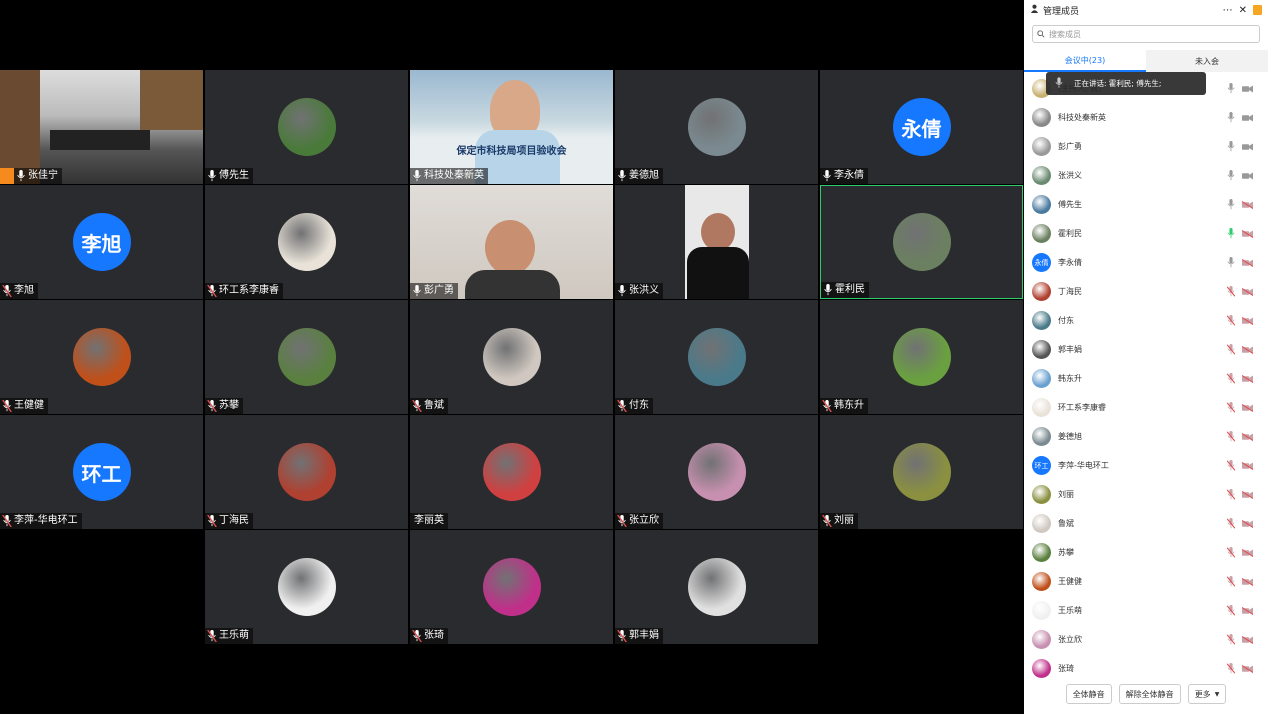 The height and width of the screenshot is (714, 1268). What do you see at coordinates (1146, 204) in the screenshot?
I see `member-row: 傅先生` at bounding box center [1146, 204].